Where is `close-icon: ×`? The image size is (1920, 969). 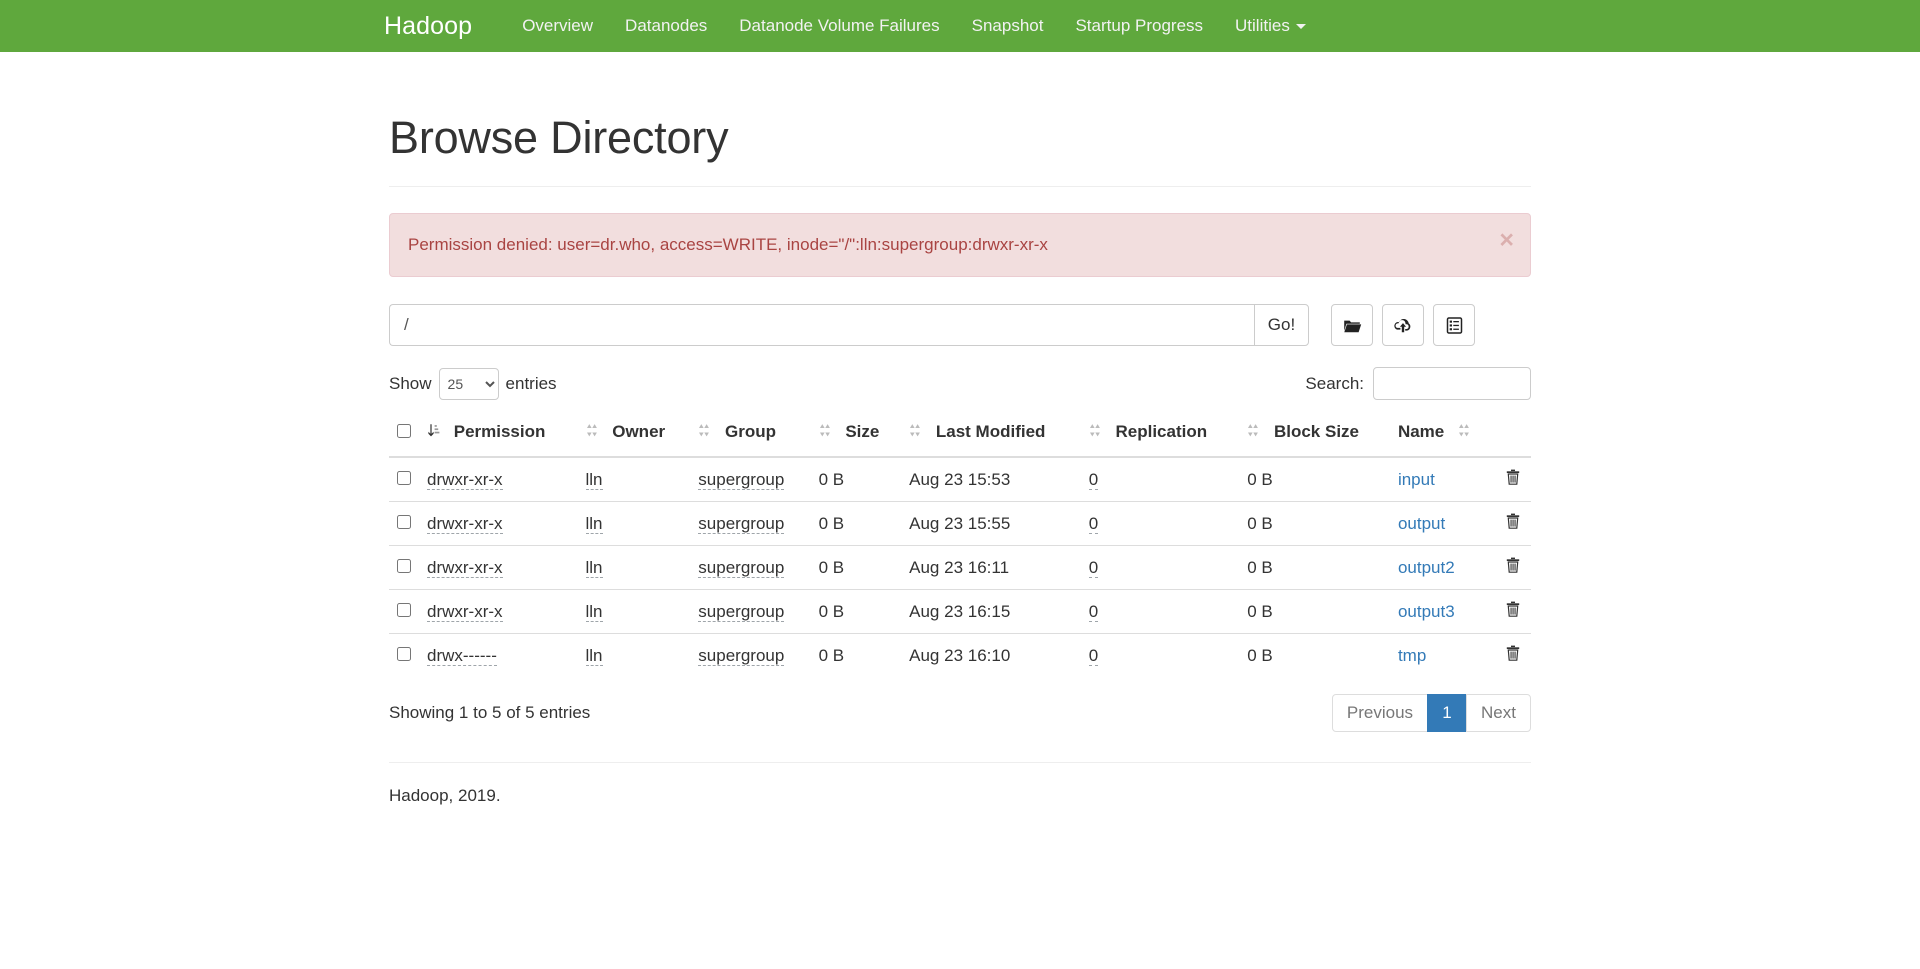 close-icon: × is located at coordinates (1506, 240).